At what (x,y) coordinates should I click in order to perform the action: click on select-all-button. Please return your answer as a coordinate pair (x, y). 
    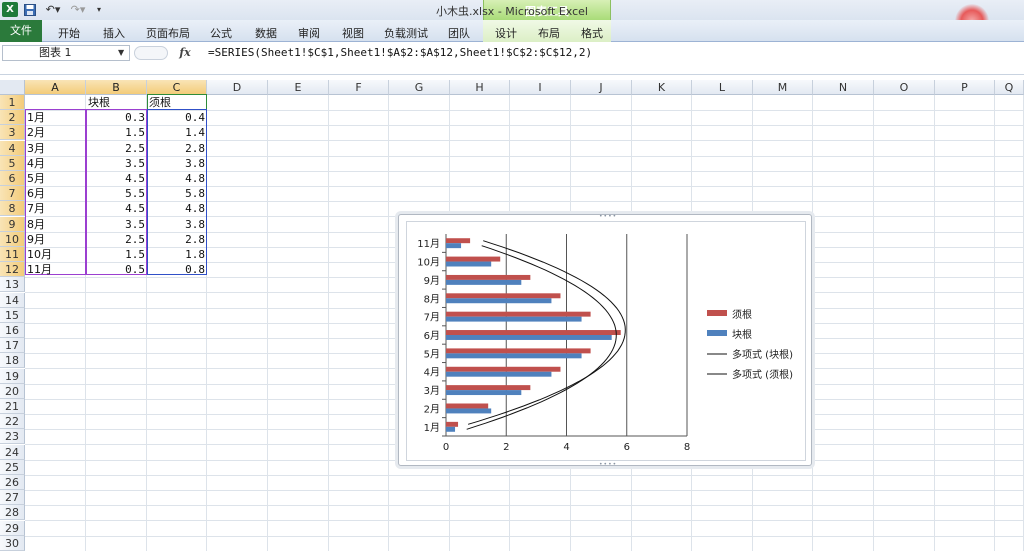
    Looking at the image, I should click on (12, 87).